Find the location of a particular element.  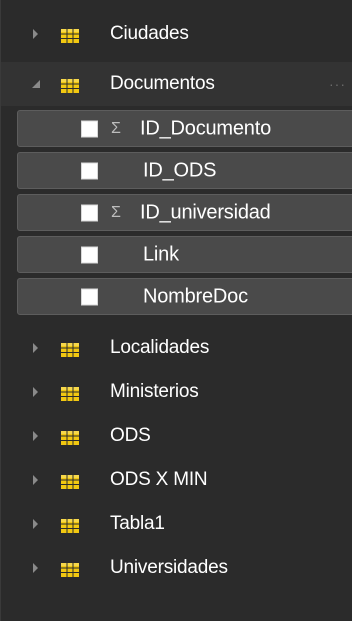

table-ciudades: Ciudades is located at coordinates (176, 34).